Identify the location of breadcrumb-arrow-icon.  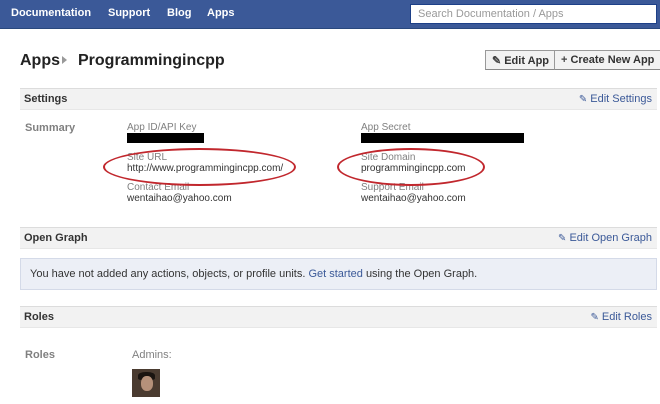
(64, 60).